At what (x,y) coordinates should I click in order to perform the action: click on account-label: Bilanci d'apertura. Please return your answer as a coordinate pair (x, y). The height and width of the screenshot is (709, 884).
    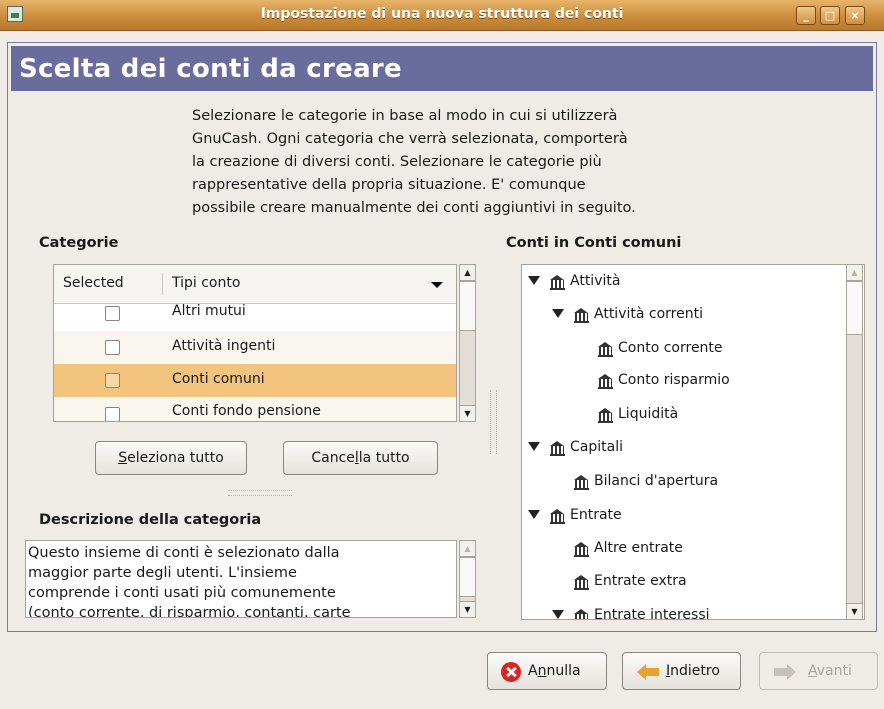
    Looking at the image, I should click on (656, 481).